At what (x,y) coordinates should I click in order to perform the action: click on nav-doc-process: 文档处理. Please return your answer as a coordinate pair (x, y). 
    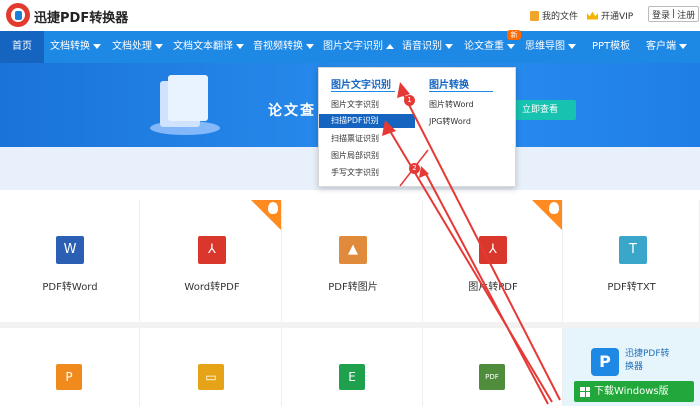
    Looking at the image, I should click on (137, 47).